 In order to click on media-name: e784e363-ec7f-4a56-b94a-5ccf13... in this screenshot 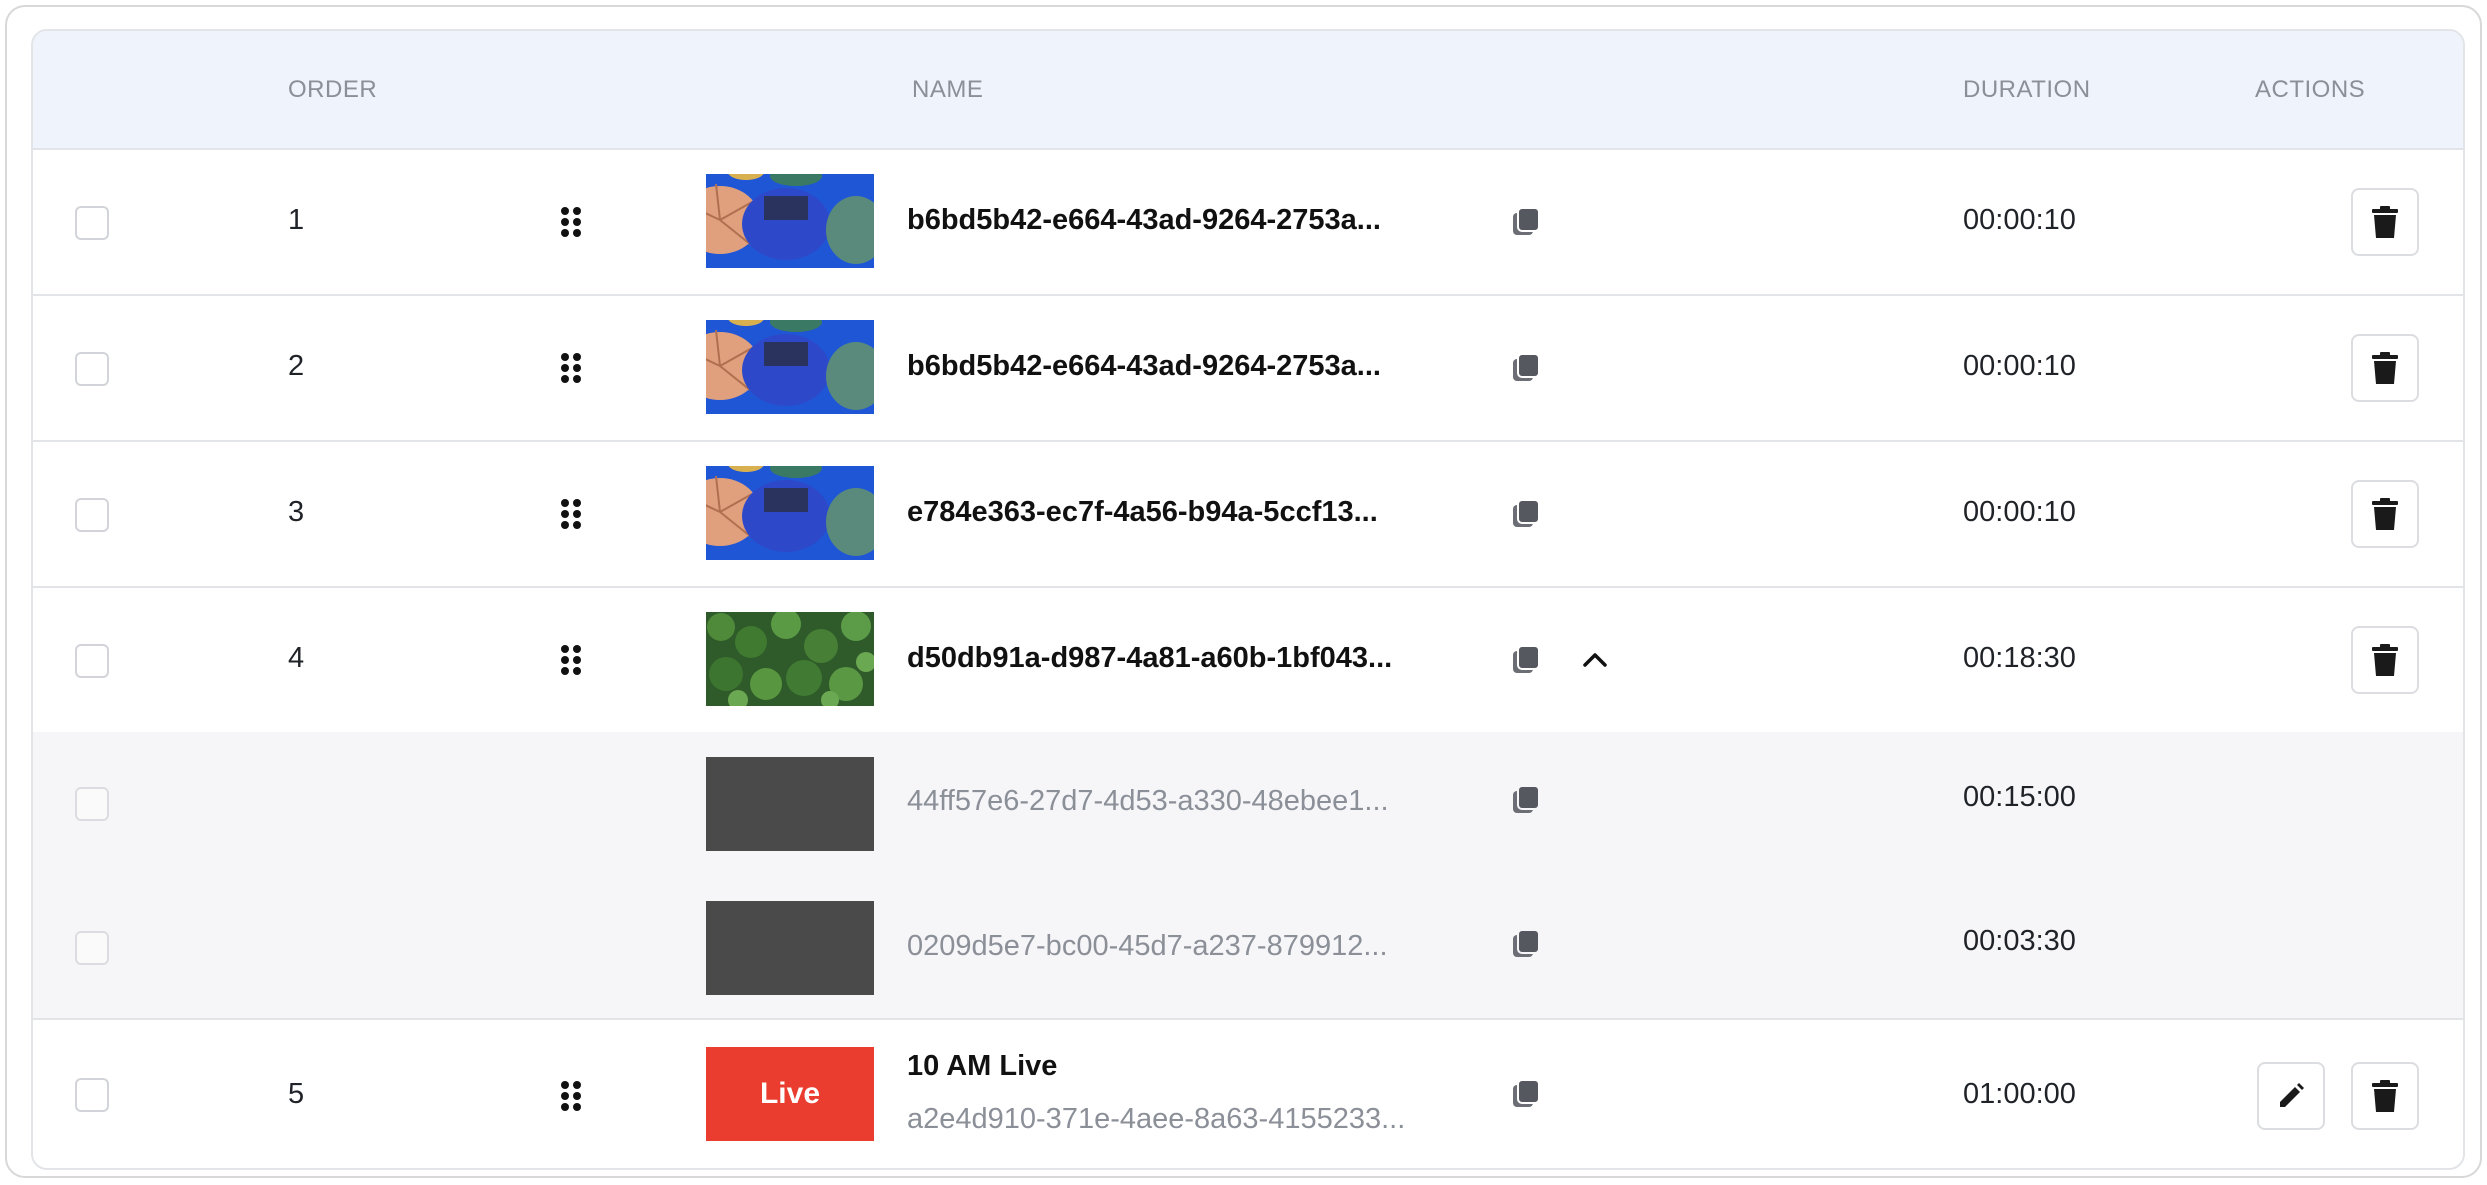, I will do `click(1142, 512)`.